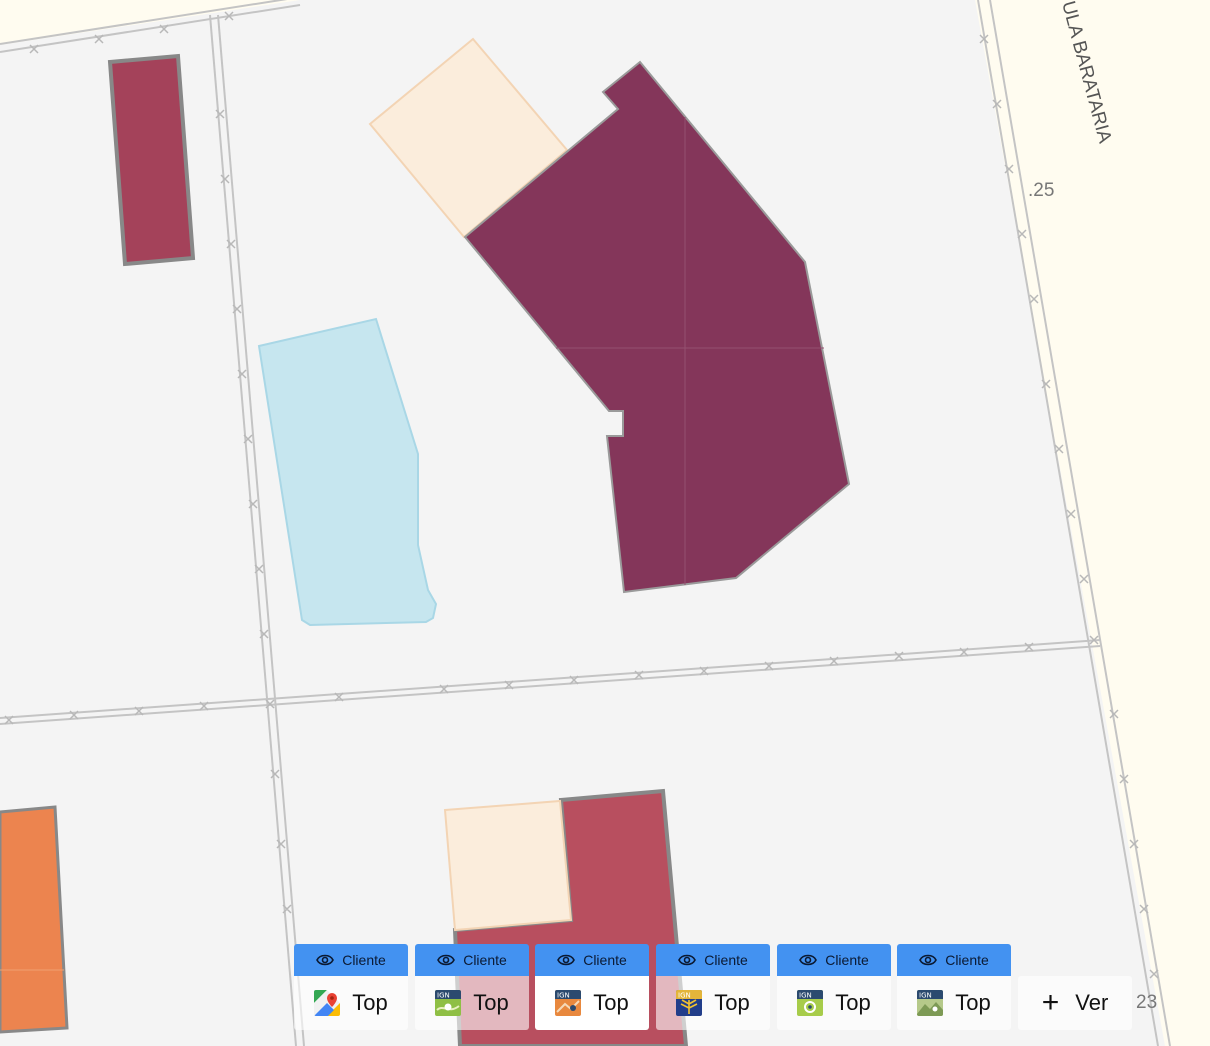 This screenshot has height=1046, width=1210. I want to click on layer-card-3: Cliente IGN Top, so click(592, 987).